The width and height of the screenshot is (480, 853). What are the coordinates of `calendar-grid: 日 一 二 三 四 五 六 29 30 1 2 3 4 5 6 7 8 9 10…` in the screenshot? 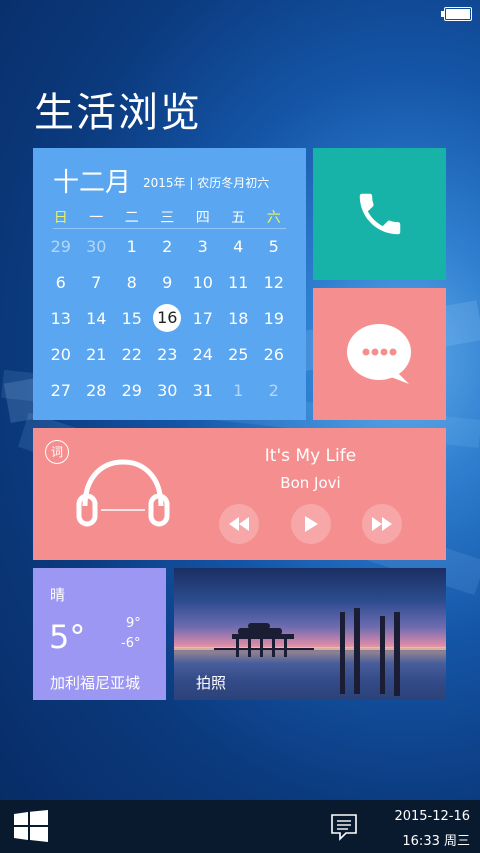 It's located at (173, 307).